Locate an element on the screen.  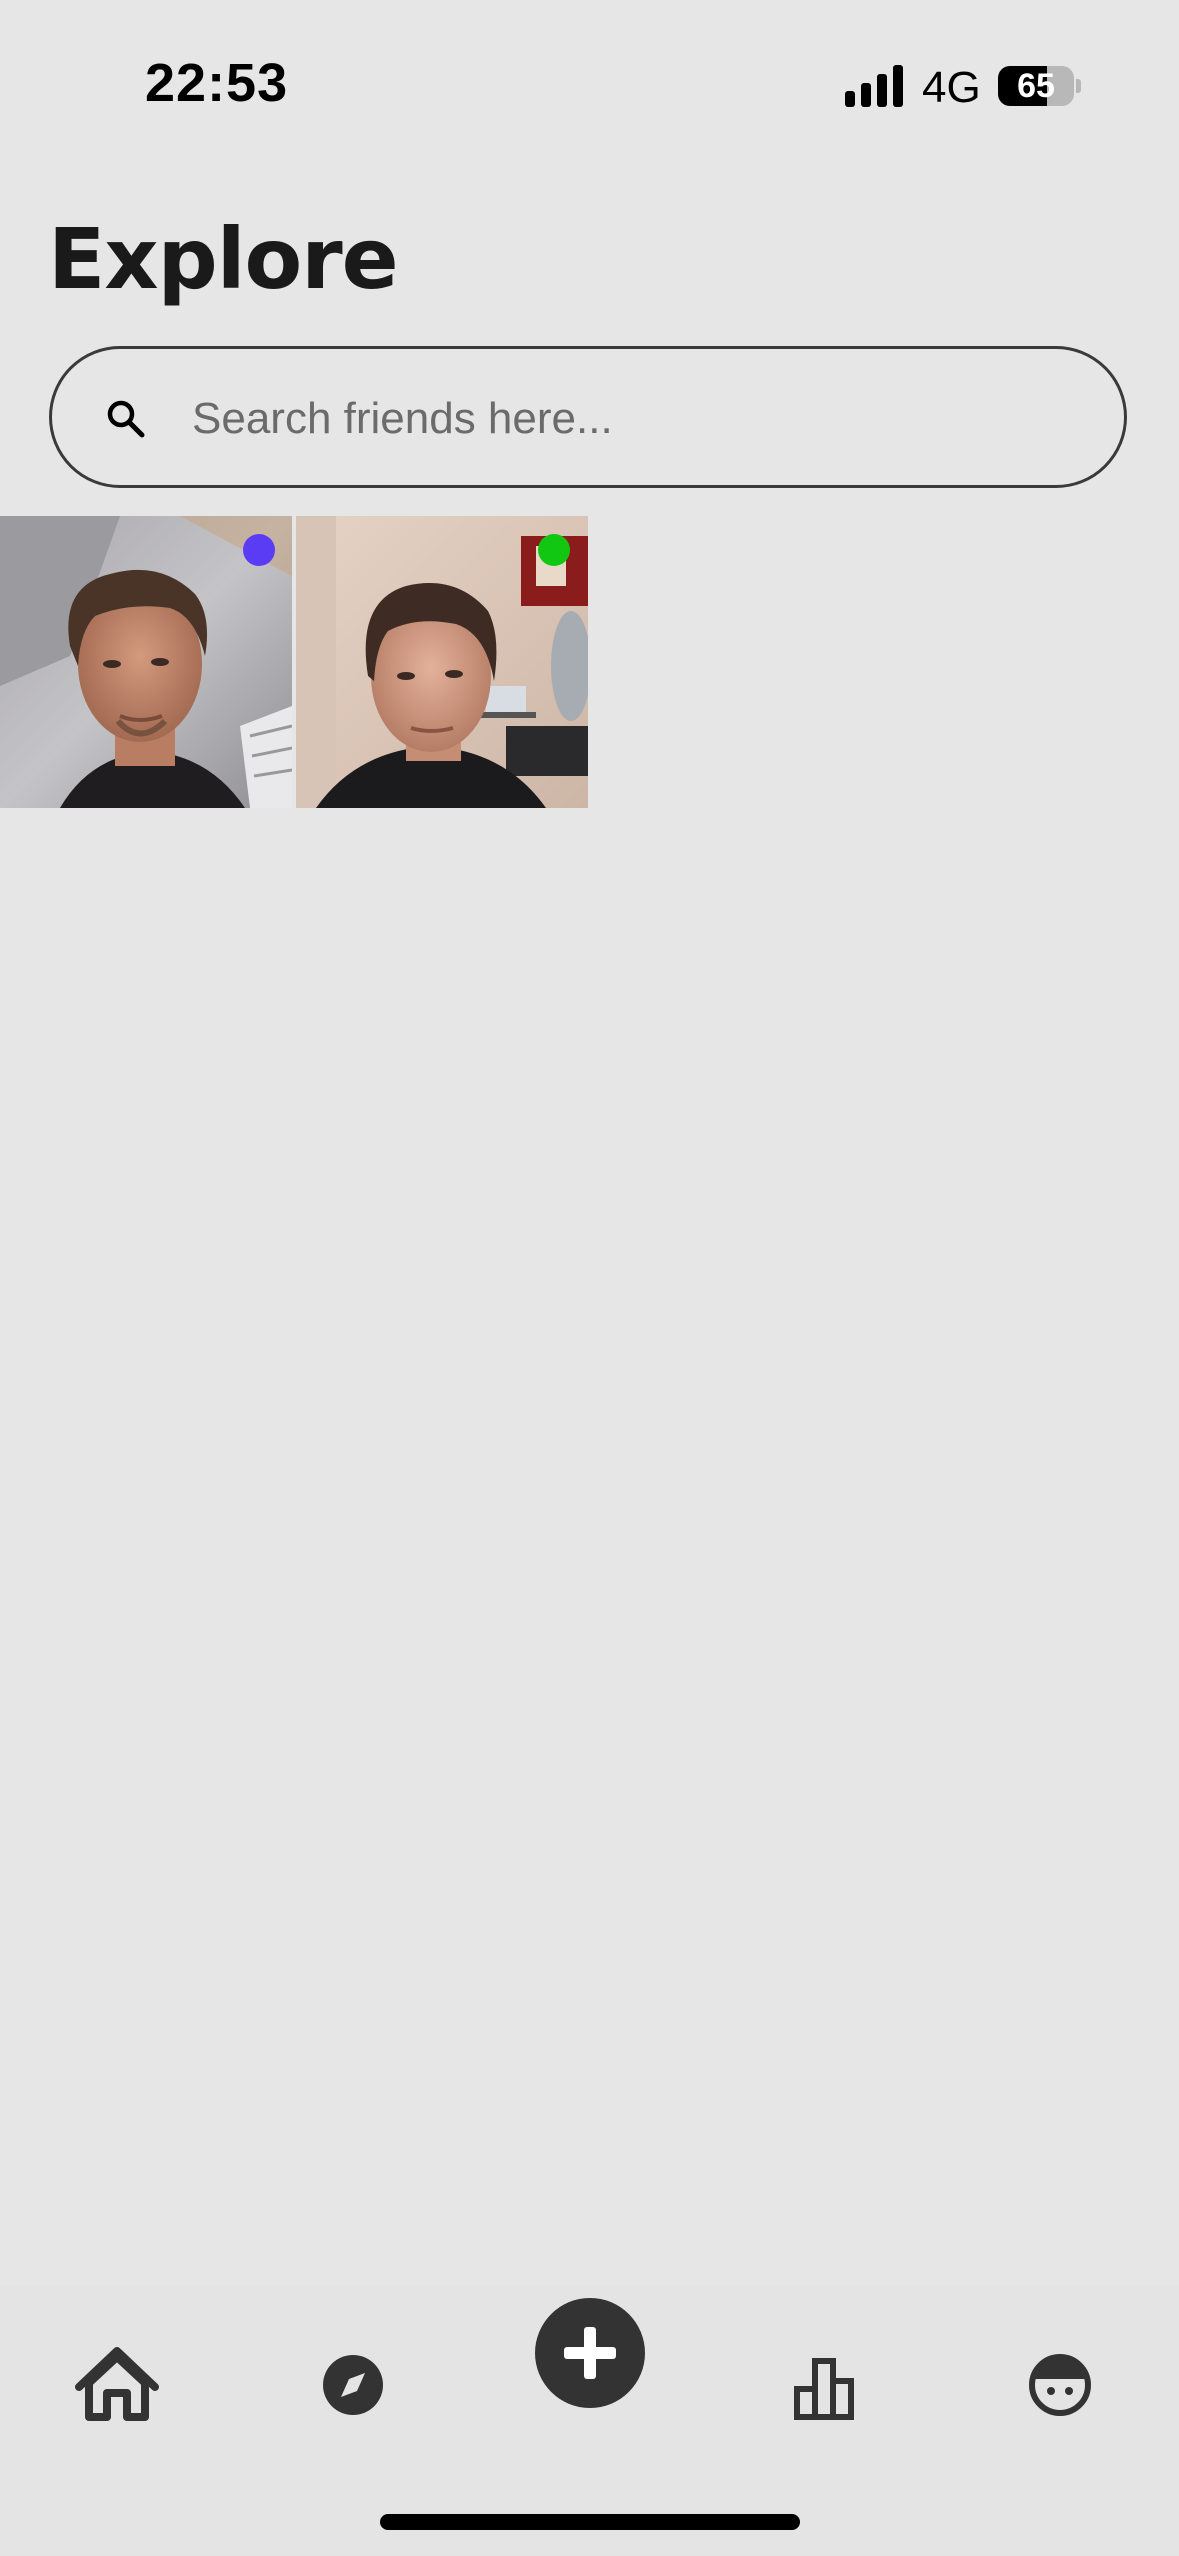
nav-stats-button is located at coordinates (825, 2385).